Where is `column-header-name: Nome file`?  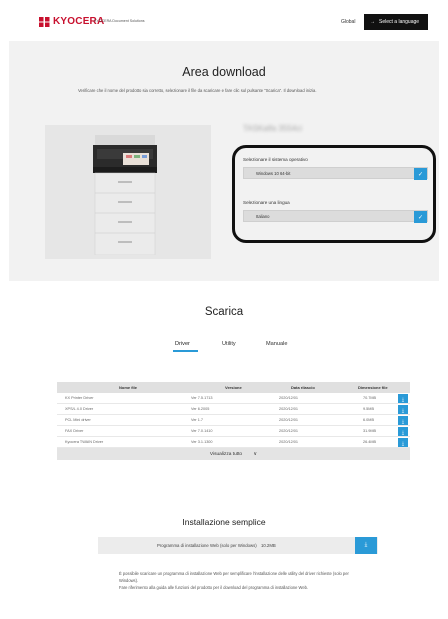
column-header-name: Nome file is located at coordinates (128, 387).